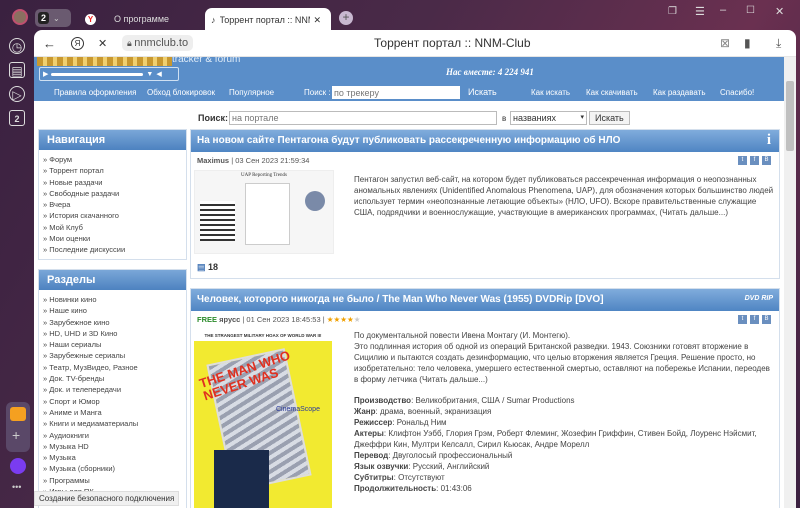 This screenshot has height=508, width=800. Describe the element at coordinates (723, 10) in the screenshot. I see `minimize-button: –` at that location.